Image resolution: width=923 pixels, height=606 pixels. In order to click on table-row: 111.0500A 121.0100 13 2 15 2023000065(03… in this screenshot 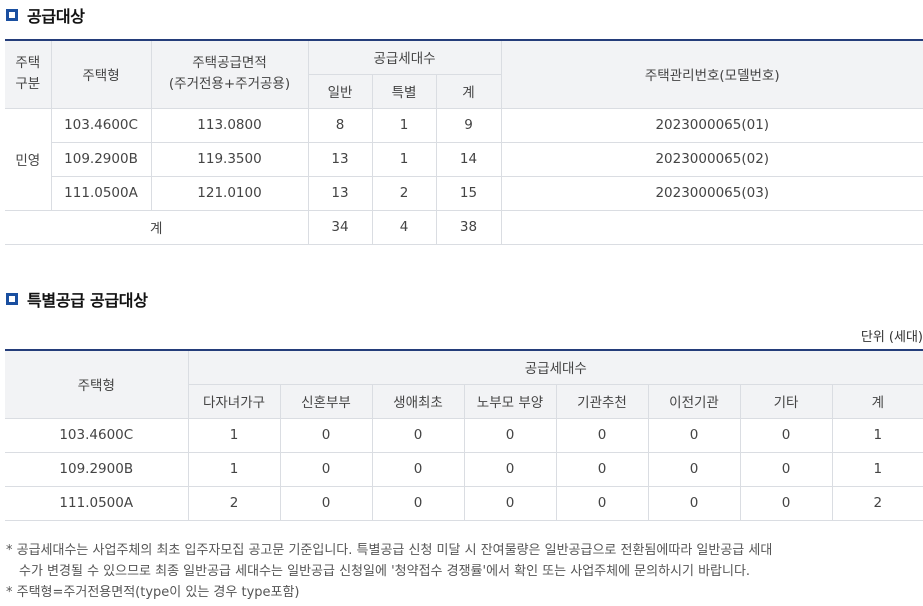, I will do `click(464, 193)`.